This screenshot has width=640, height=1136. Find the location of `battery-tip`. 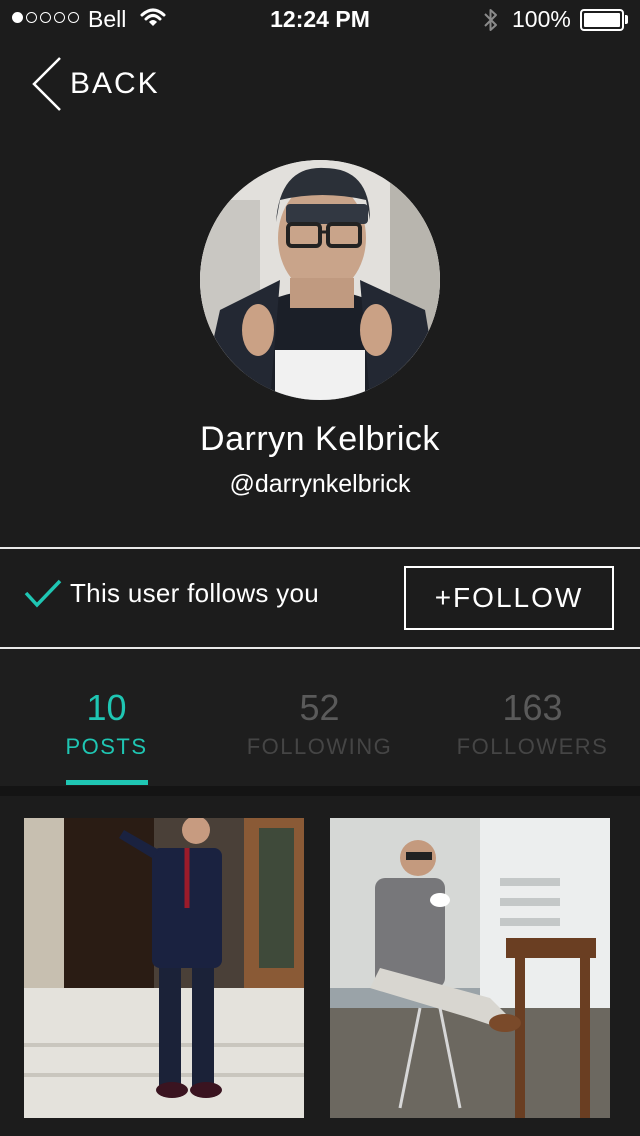

battery-tip is located at coordinates (626, 19).